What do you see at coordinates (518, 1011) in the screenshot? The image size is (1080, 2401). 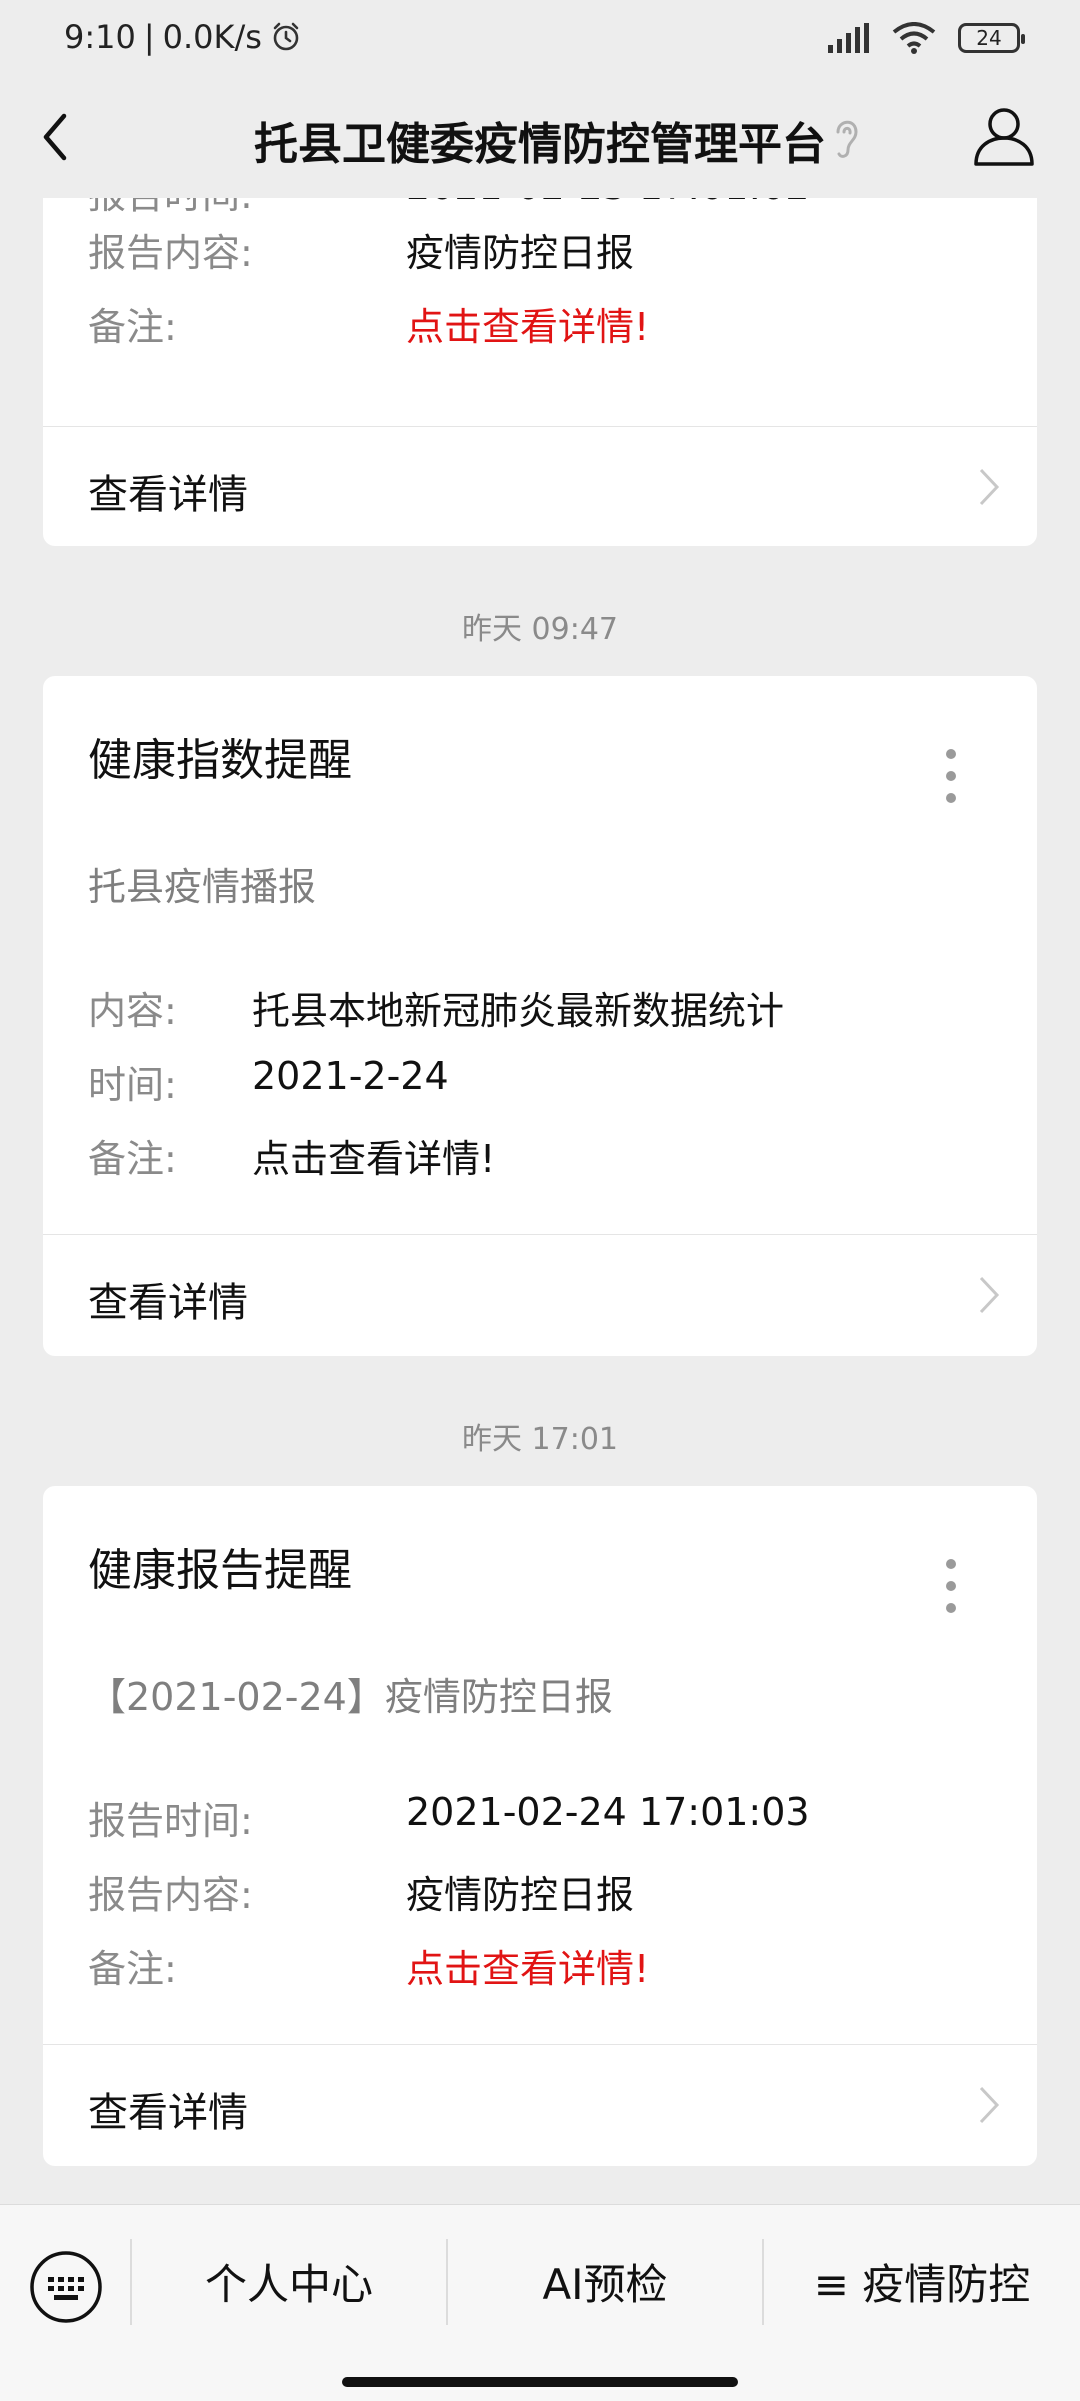 I see `row-value: 托县本地新冠肺炎最新数据统计` at bounding box center [518, 1011].